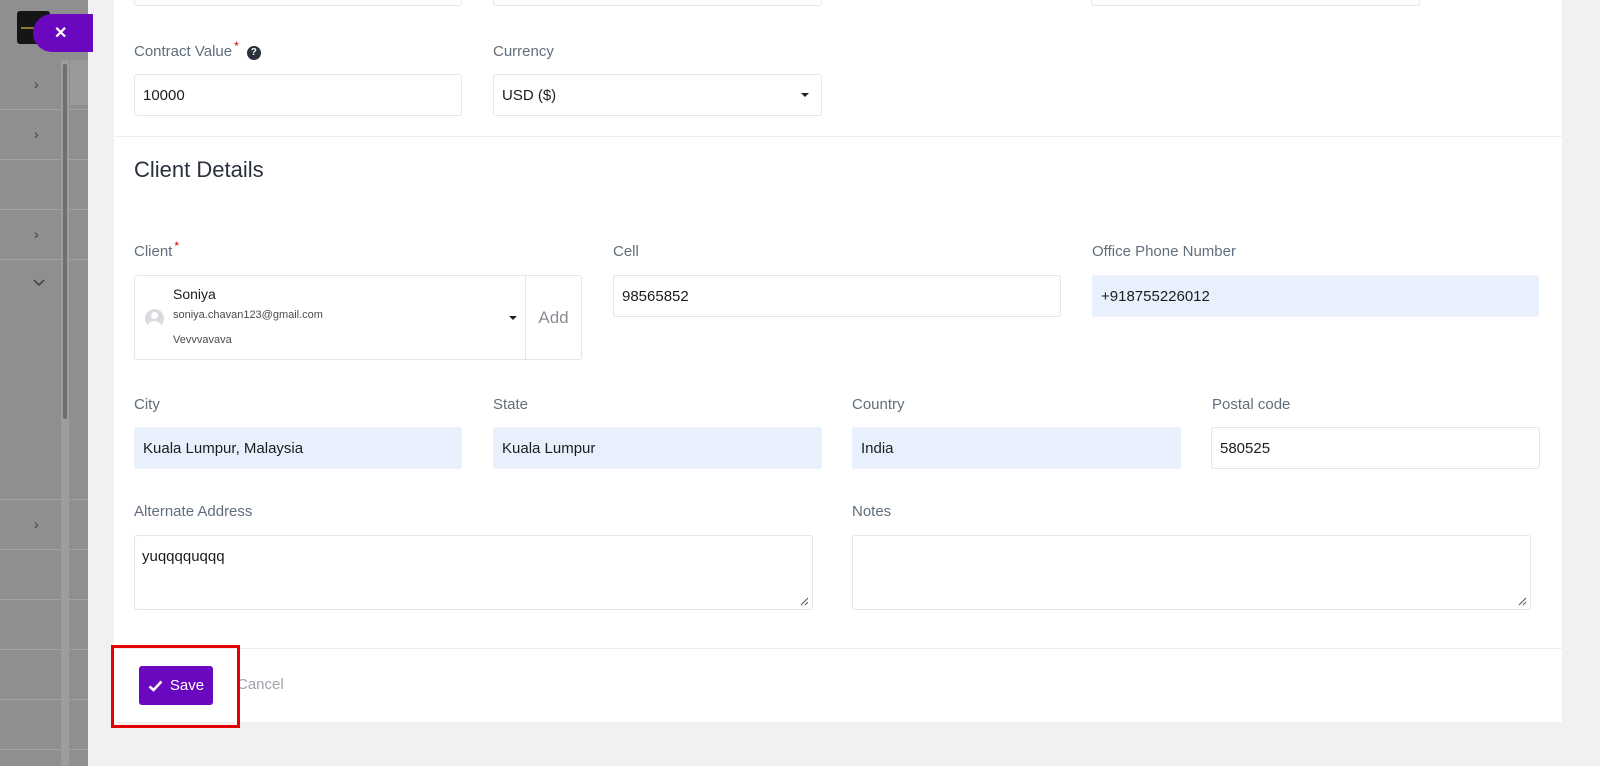 The height and width of the screenshot is (766, 1600). What do you see at coordinates (657, 448) in the screenshot?
I see `state-input: Kuala Lumpur` at bounding box center [657, 448].